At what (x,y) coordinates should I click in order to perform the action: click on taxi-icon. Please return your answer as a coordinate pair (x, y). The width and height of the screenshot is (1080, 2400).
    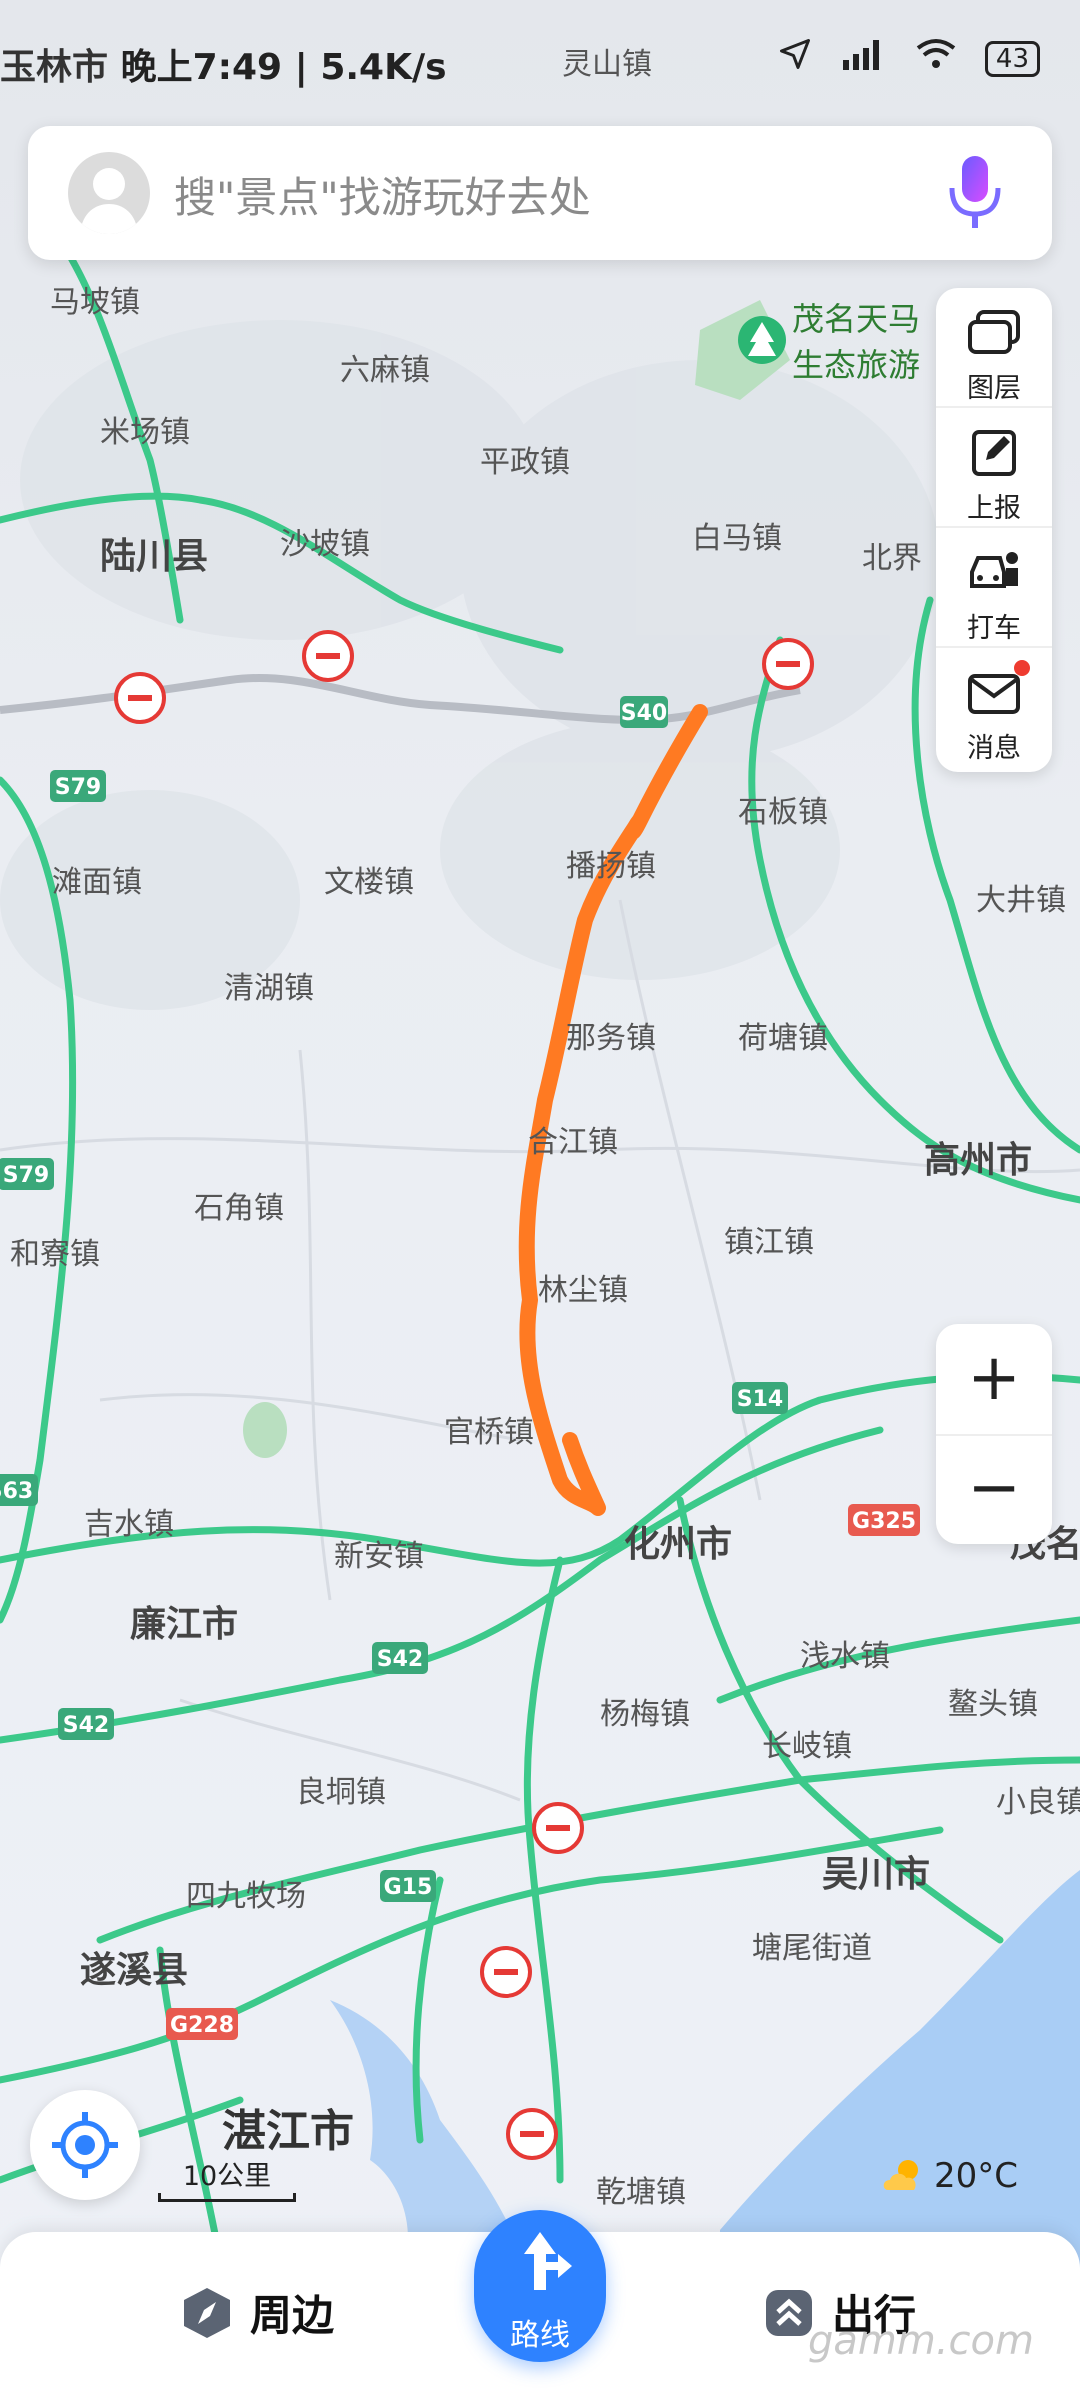
    Looking at the image, I should click on (994, 570).